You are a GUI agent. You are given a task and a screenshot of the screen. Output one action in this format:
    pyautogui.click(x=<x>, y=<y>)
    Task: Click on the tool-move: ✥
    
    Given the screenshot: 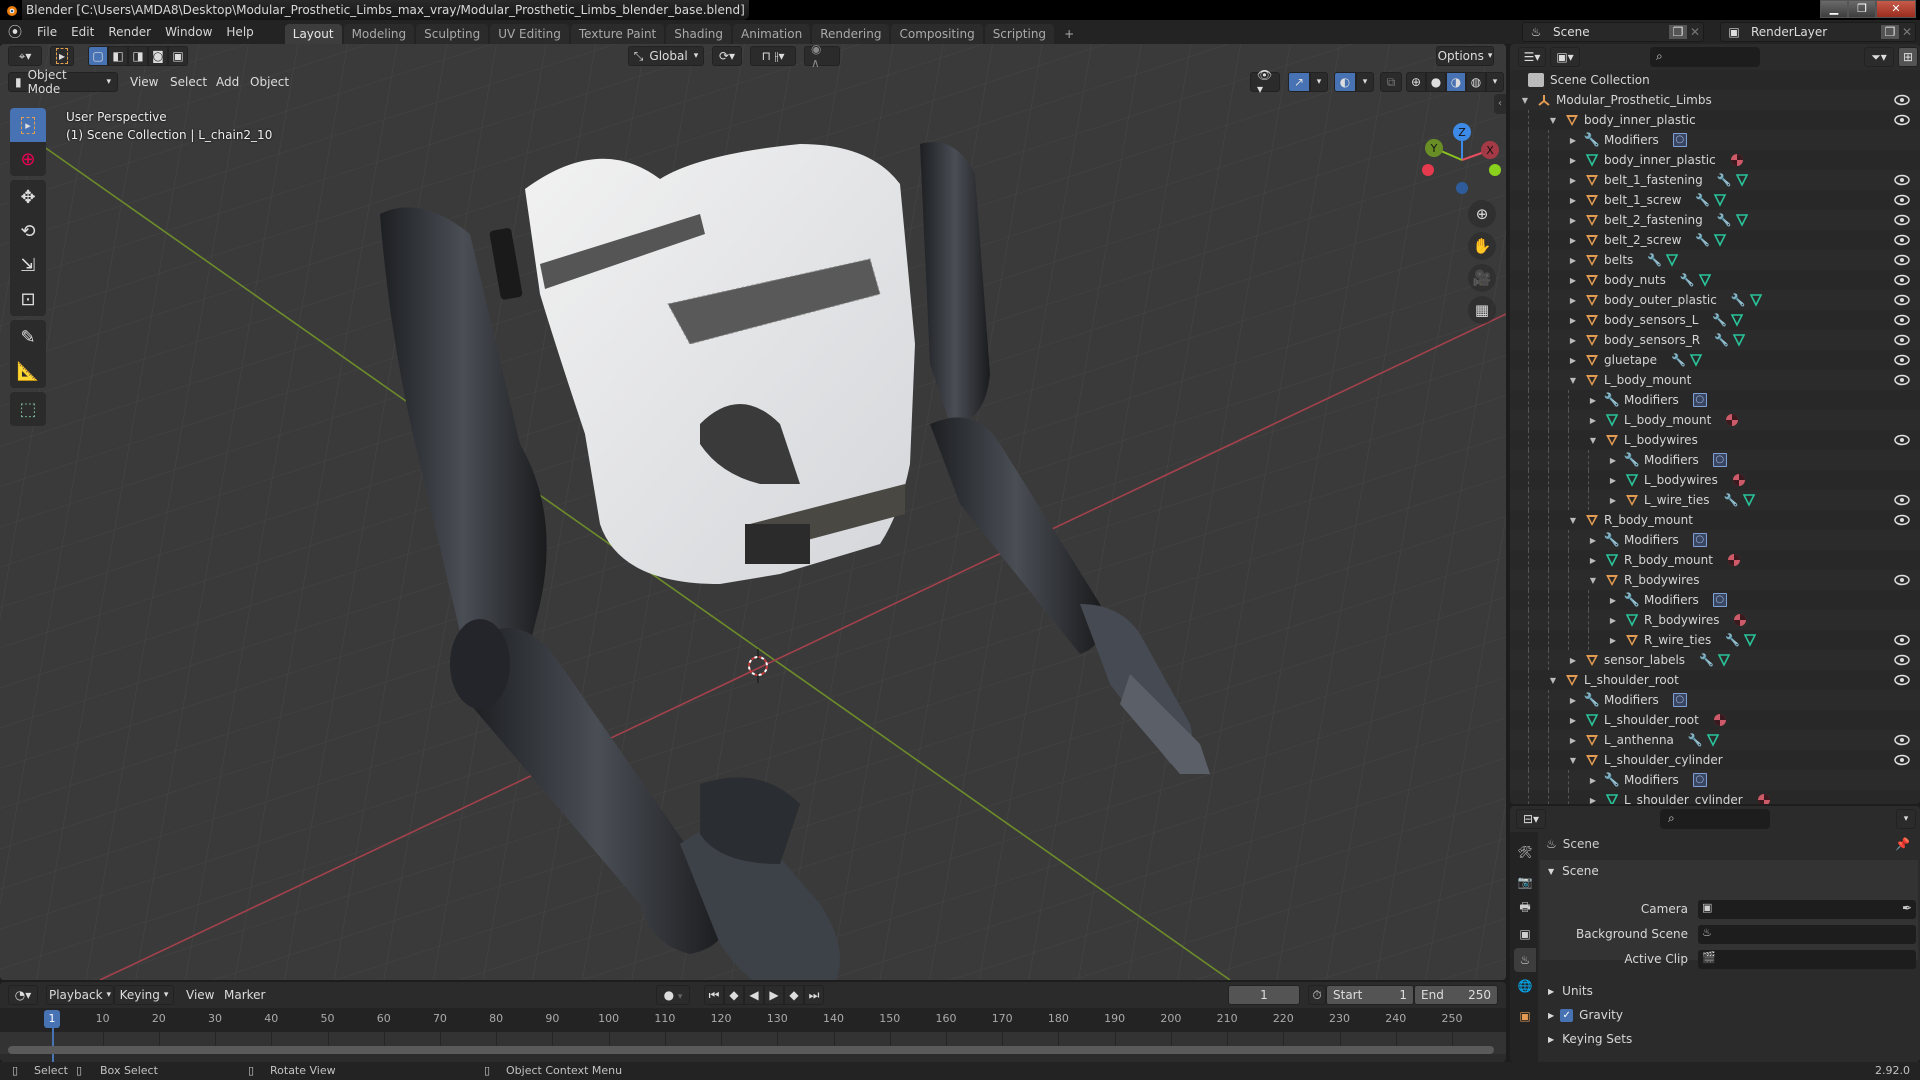 What is the action you would take?
    pyautogui.click(x=28, y=197)
    